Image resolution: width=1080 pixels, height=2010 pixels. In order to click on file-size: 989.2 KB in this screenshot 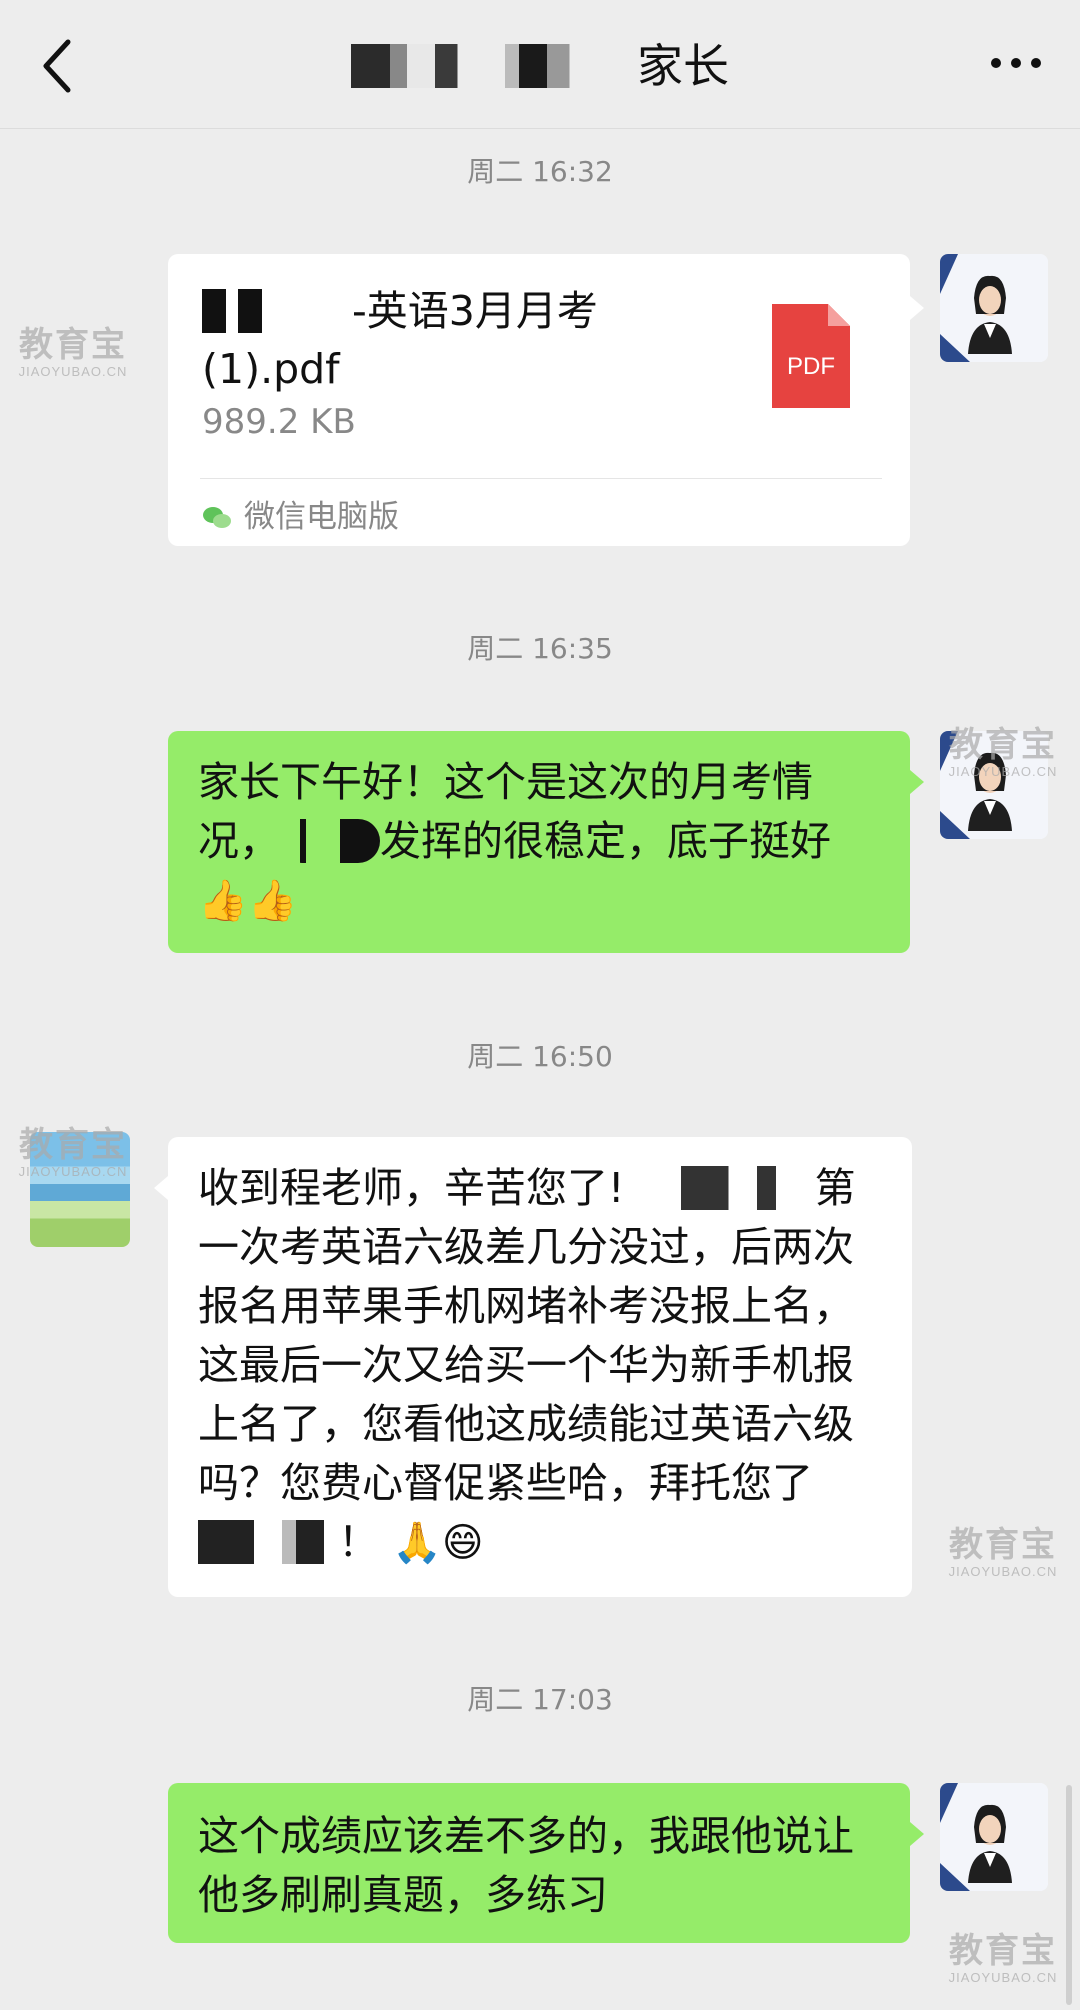, I will do `click(279, 422)`.